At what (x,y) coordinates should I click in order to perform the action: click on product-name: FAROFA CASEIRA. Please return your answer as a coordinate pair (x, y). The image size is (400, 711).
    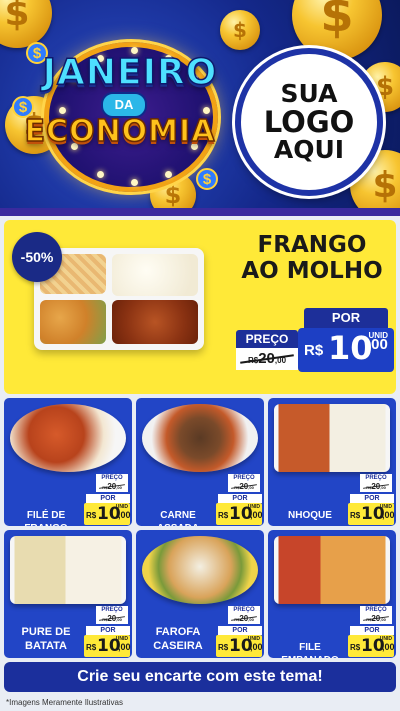
    Looking at the image, I should click on (178, 639).